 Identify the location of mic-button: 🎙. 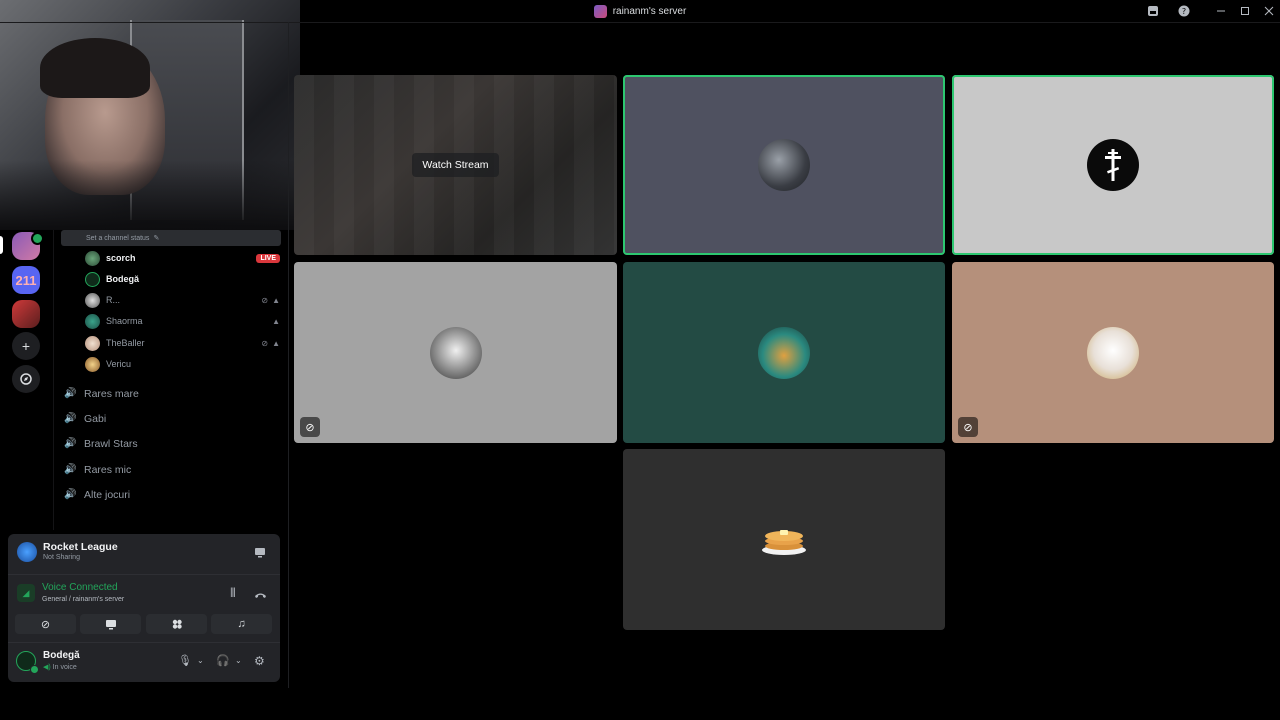
(185, 660).